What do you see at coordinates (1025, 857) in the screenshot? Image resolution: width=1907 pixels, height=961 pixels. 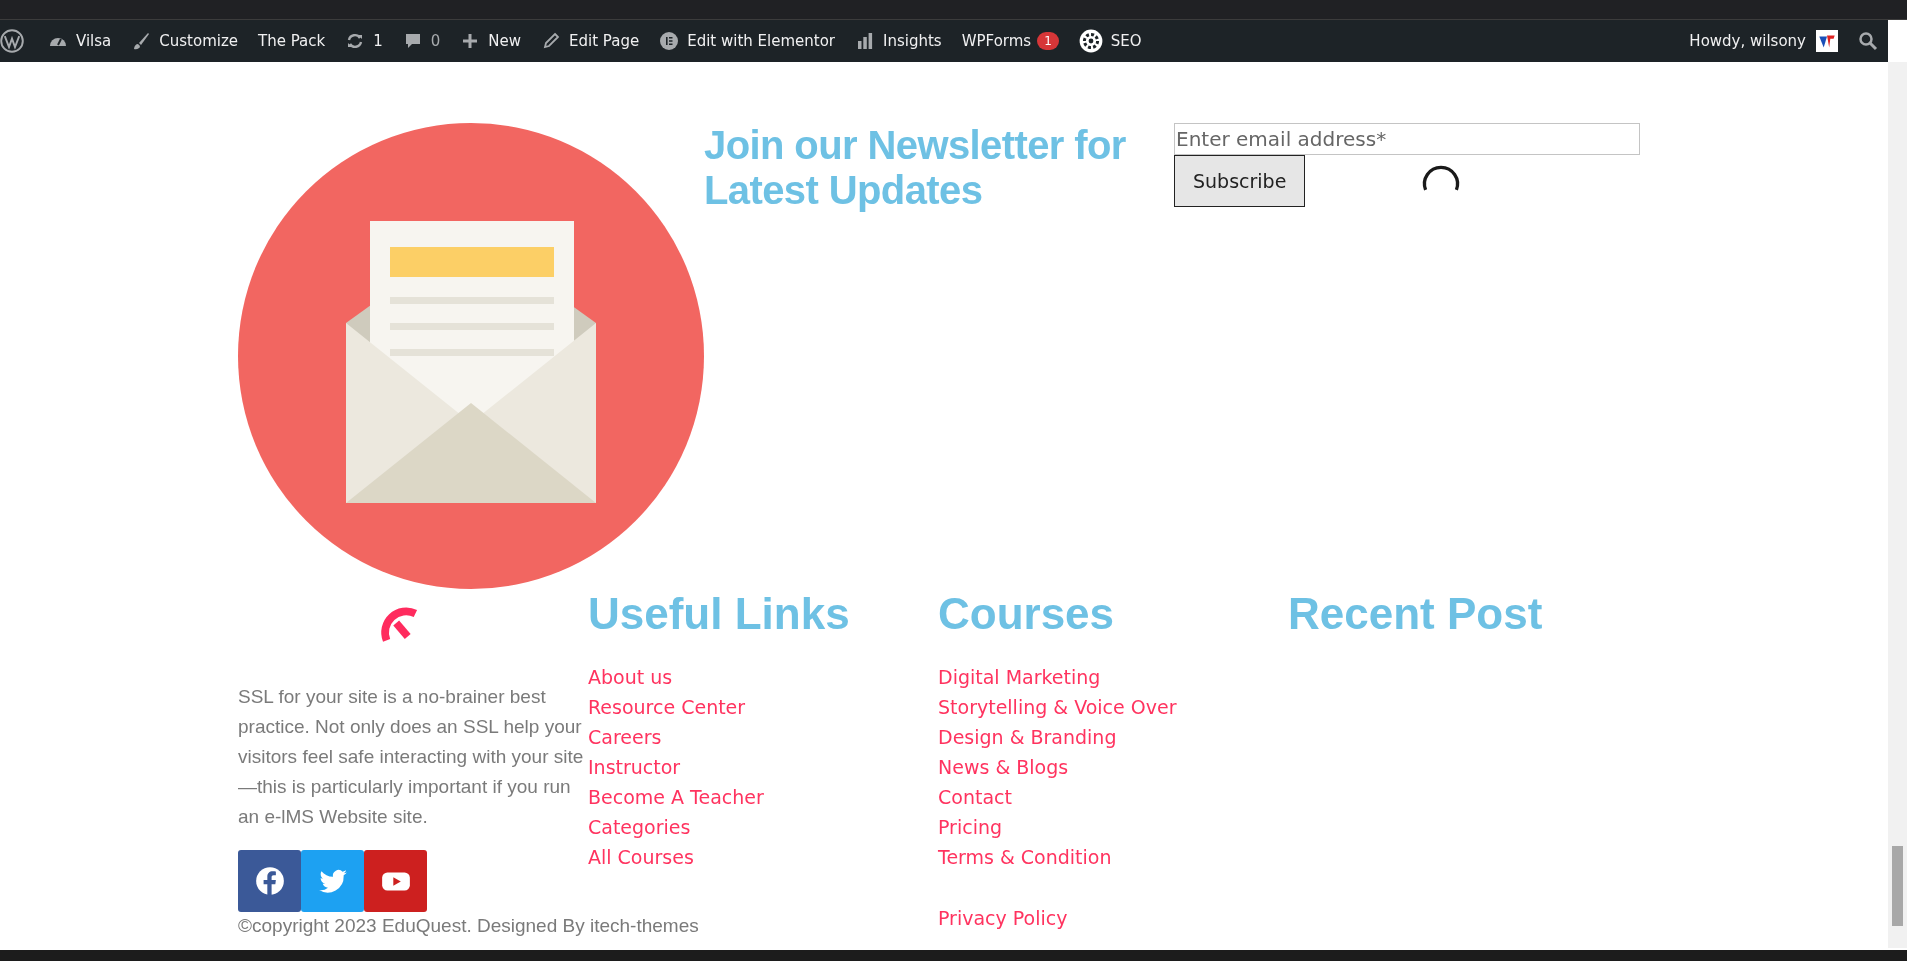 I see `footer-link: Terms & Condition` at bounding box center [1025, 857].